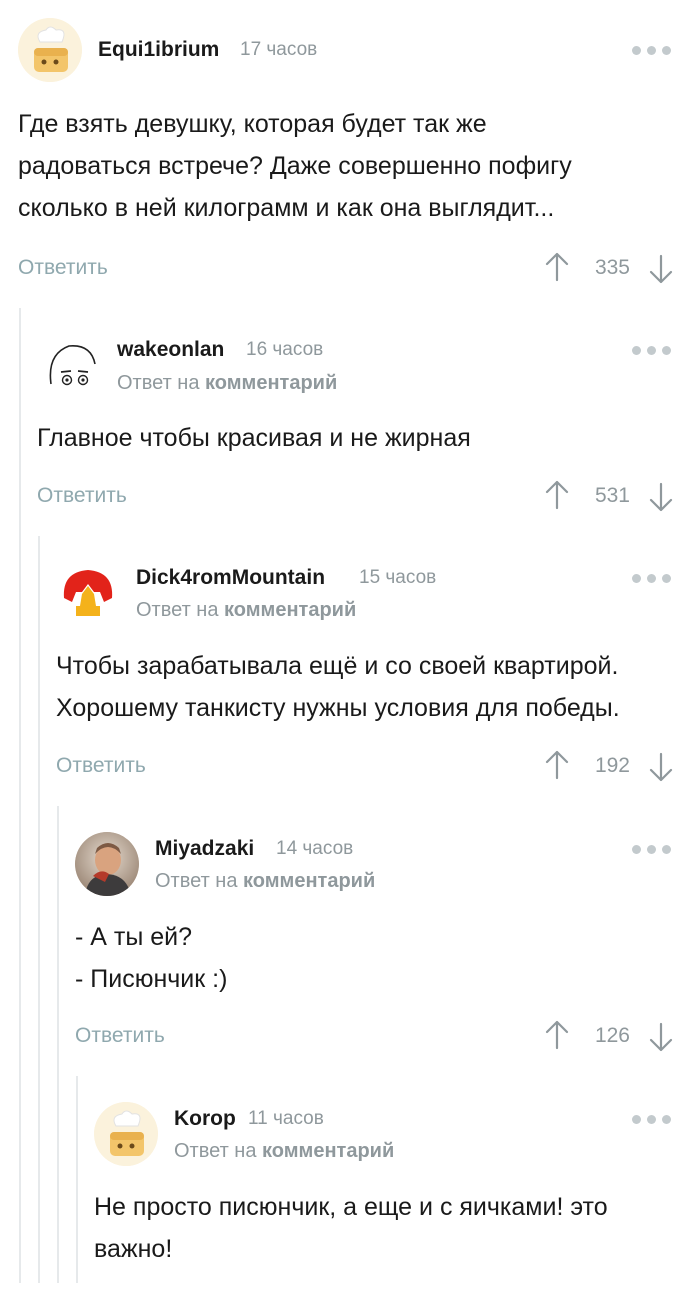 The width and height of the screenshot is (700, 1291). What do you see at coordinates (205, 1119) in the screenshot?
I see `comment-author: Korop` at bounding box center [205, 1119].